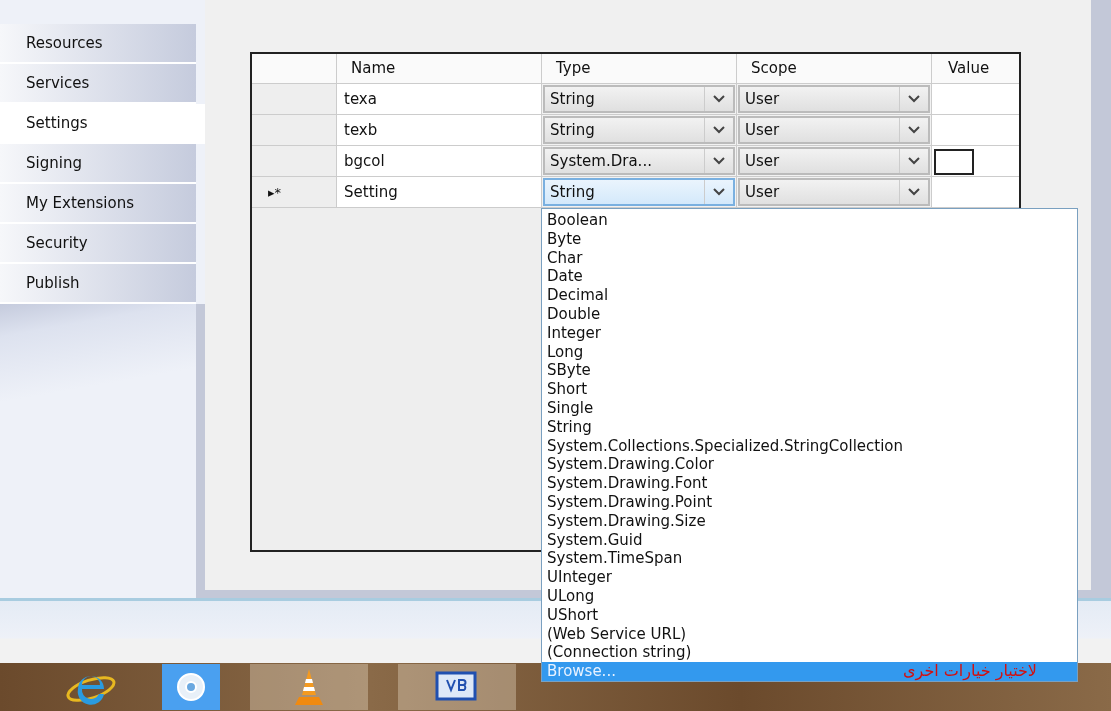 This screenshot has height=711, width=1111. What do you see at coordinates (438, 192) in the screenshot?
I see `table-cell: Setting` at bounding box center [438, 192].